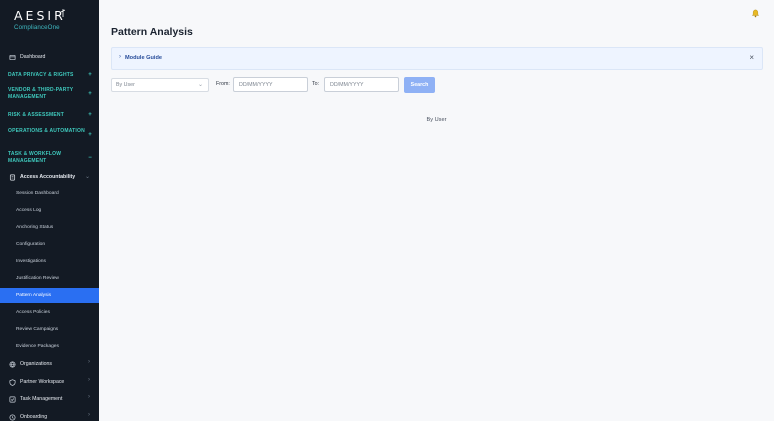 This screenshot has width=774, height=421. What do you see at coordinates (316, 84) in the screenshot?
I see `to-label: To:` at bounding box center [316, 84].